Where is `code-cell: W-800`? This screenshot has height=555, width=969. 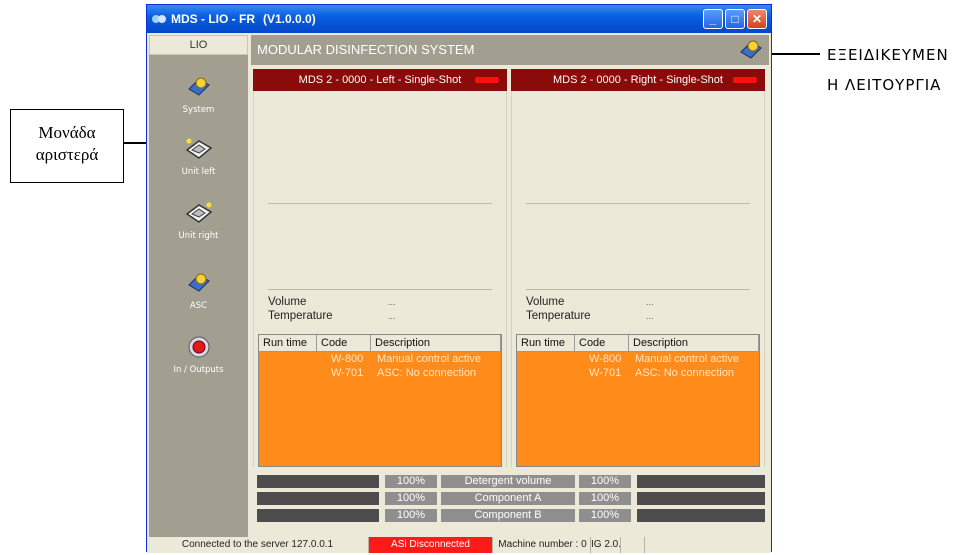
code-cell: W-800 is located at coordinates (347, 359).